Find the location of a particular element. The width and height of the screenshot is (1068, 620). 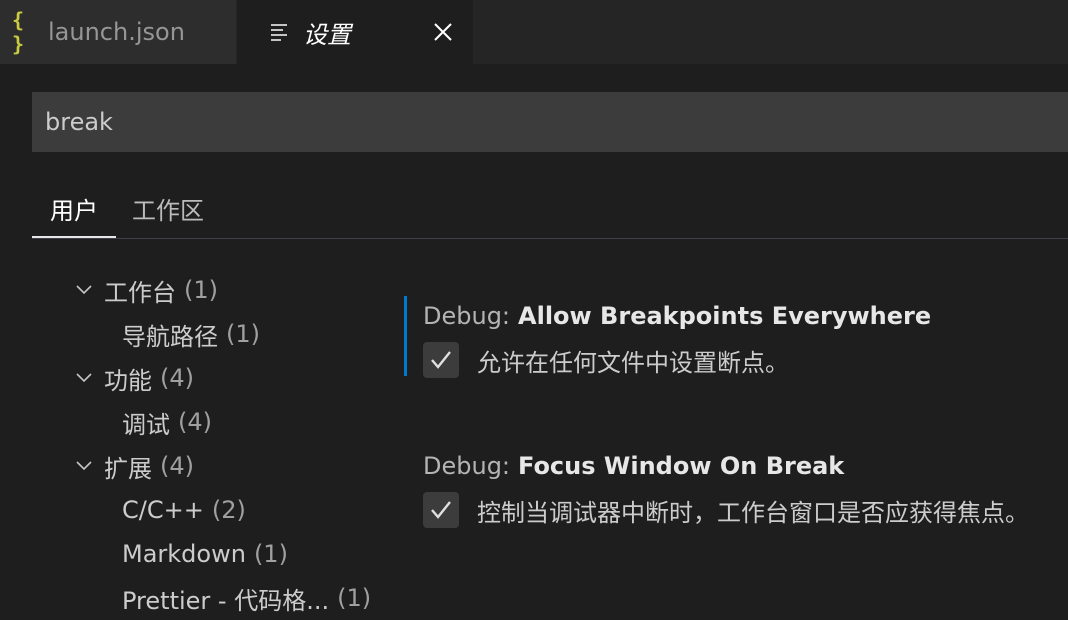

setting-title: Debug: Focus Window On Break is located at coordinates (633, 466).